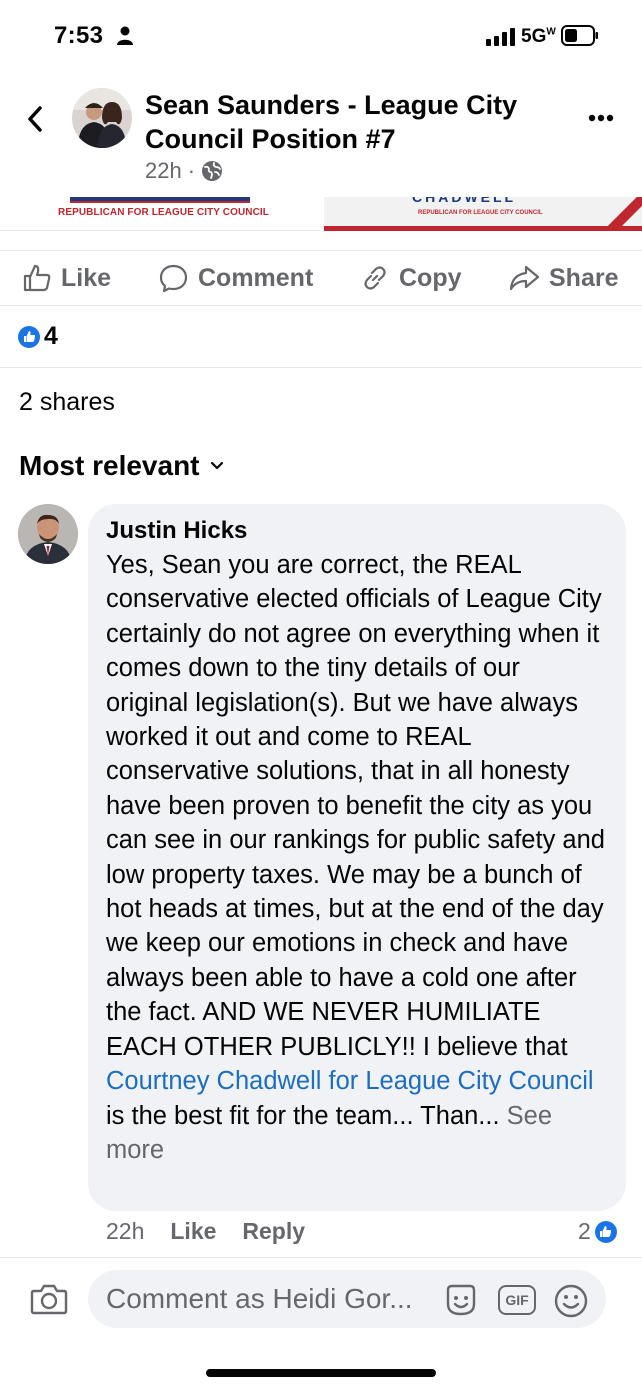  I want to click on post-timestamp: 22h, so click(163, 171).